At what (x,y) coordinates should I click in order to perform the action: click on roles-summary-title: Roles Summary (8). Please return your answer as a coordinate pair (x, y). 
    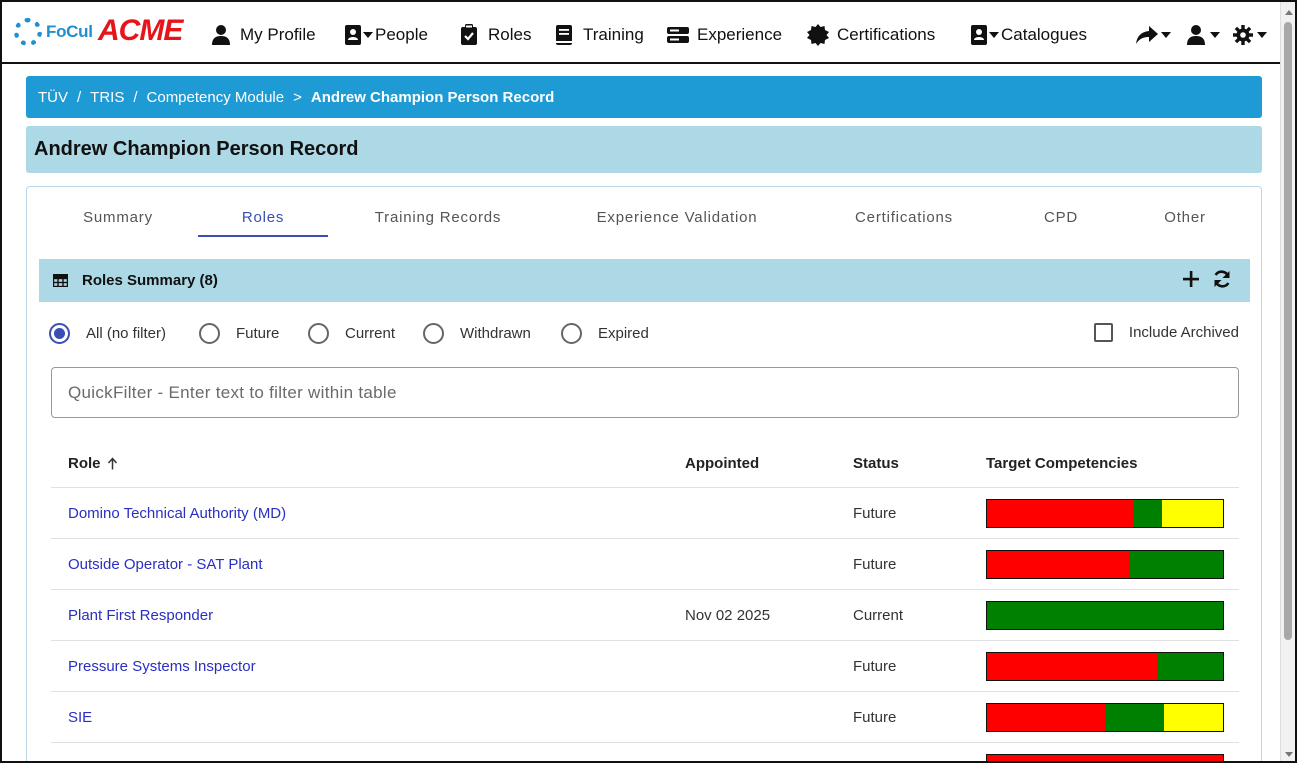
    Looking at the image, I should click on (150, 280).